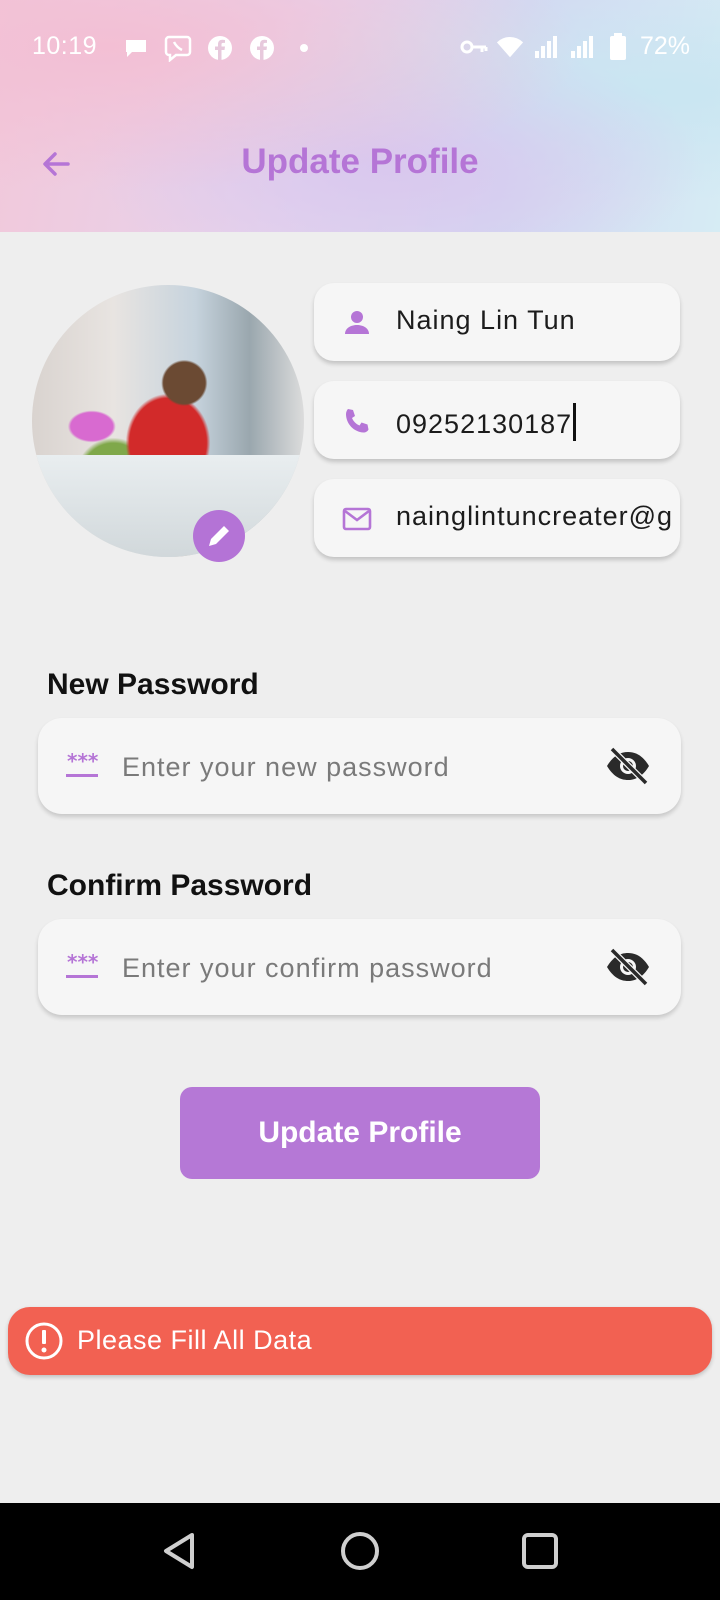  I want to click on navigation-bar, so click(360, 1551).